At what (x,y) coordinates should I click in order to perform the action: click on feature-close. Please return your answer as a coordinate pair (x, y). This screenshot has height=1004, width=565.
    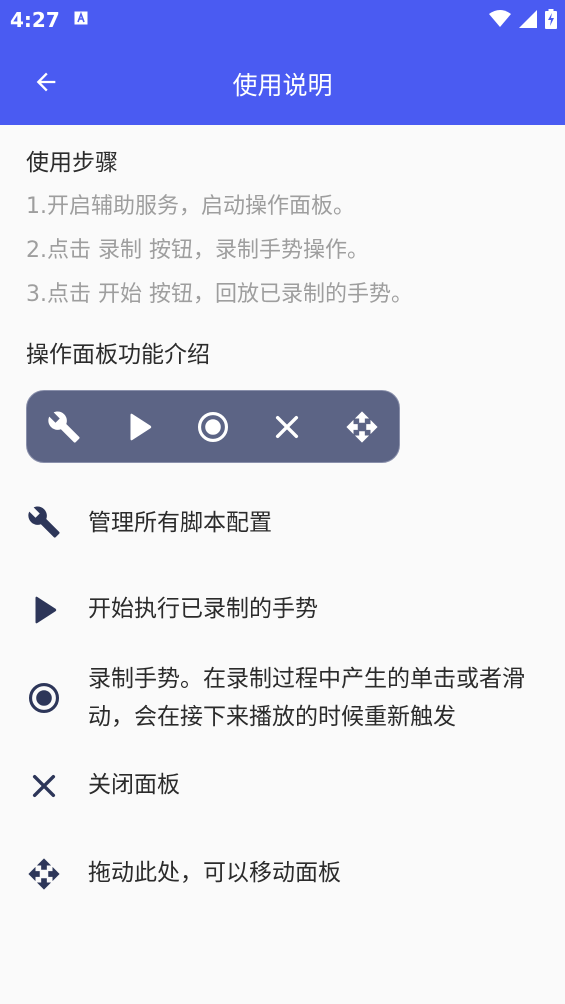
    Looking at the image, I should click on (44, 786).